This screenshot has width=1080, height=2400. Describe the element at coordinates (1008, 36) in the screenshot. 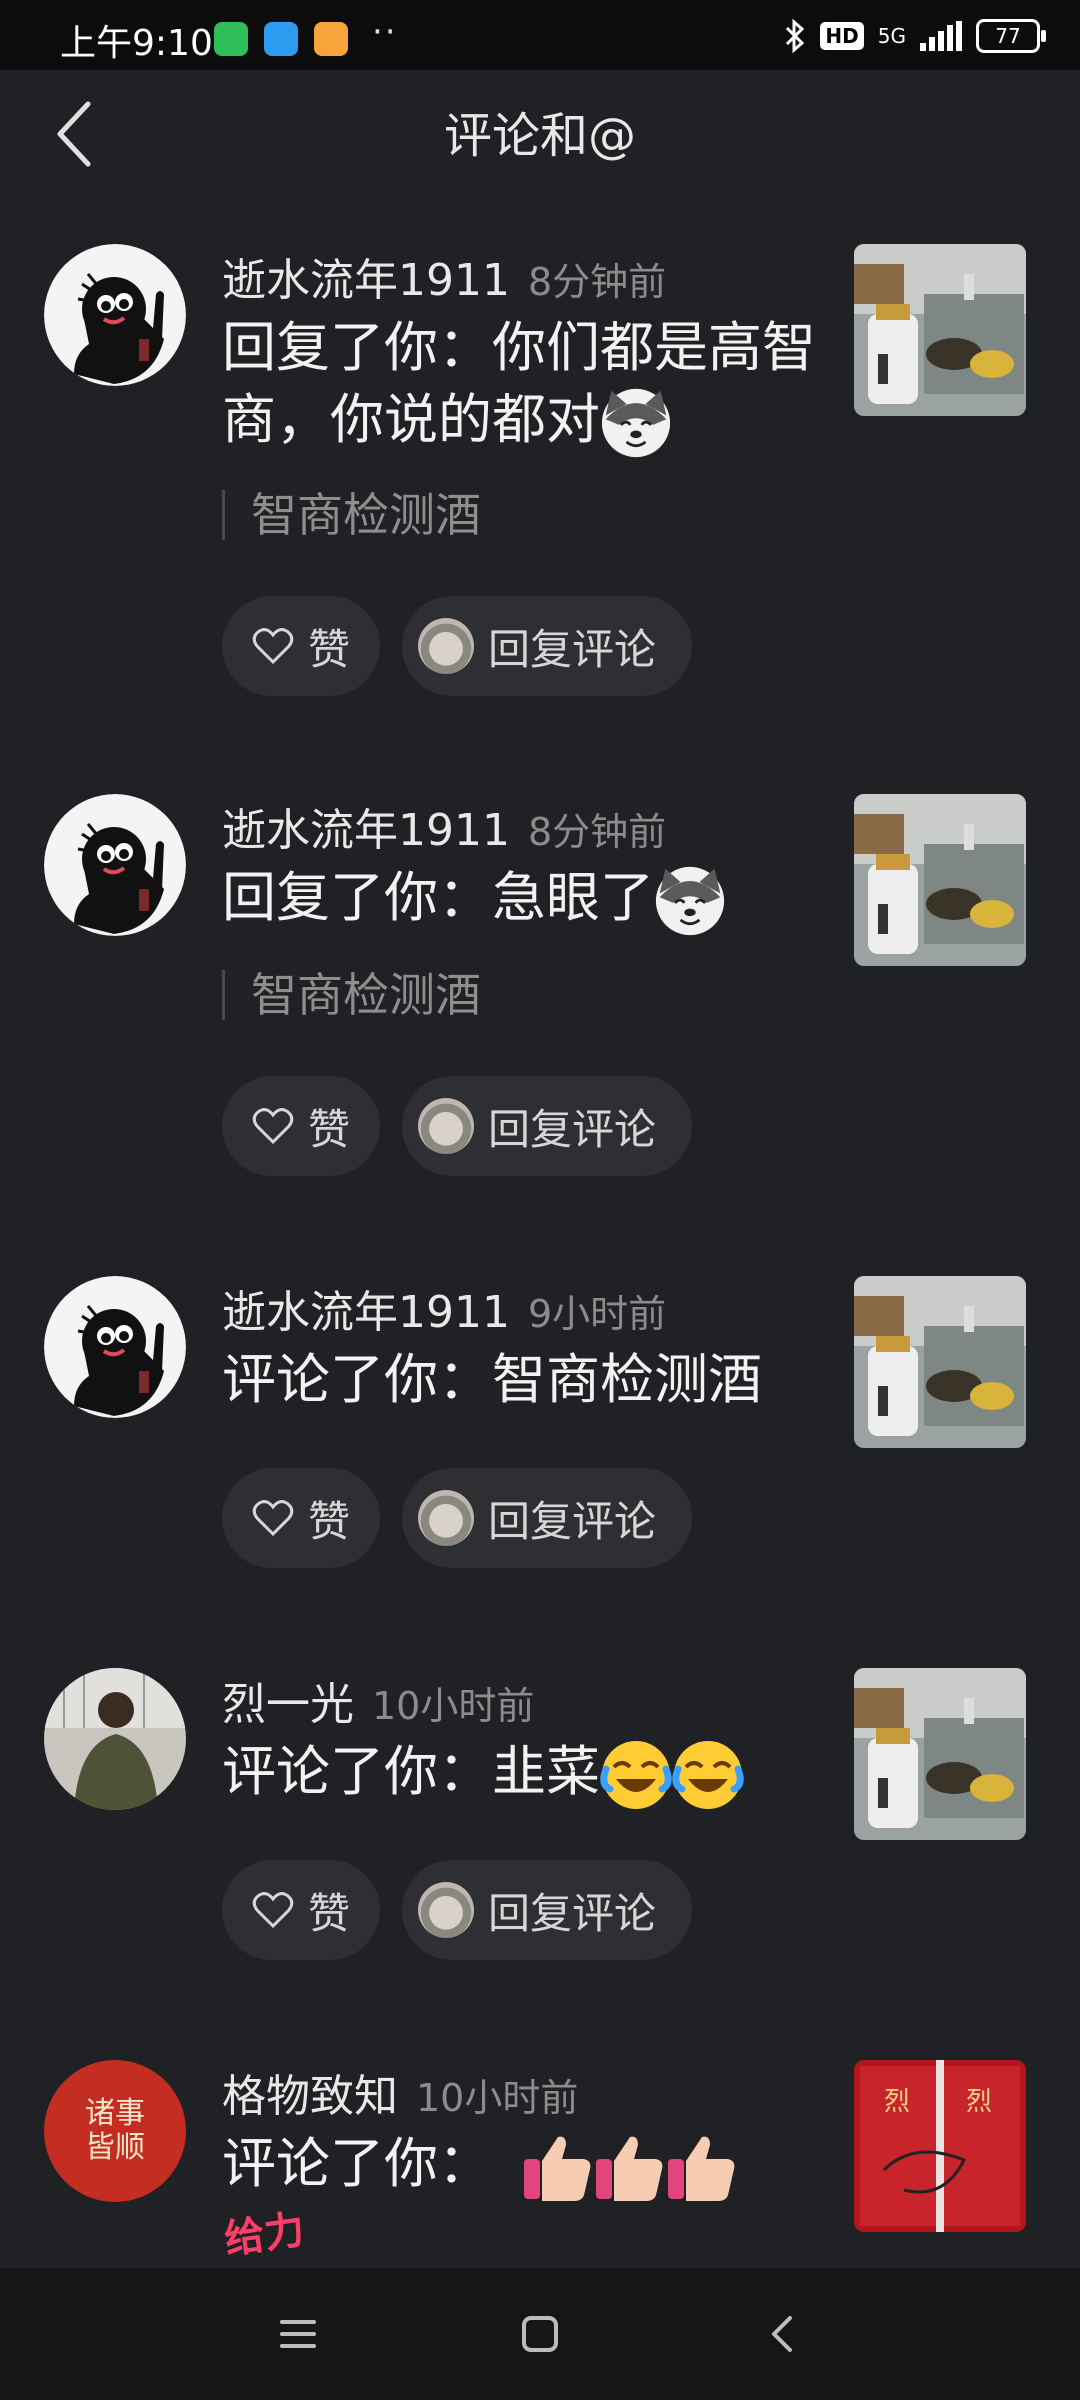

I see `battery-level: 77` at that location.